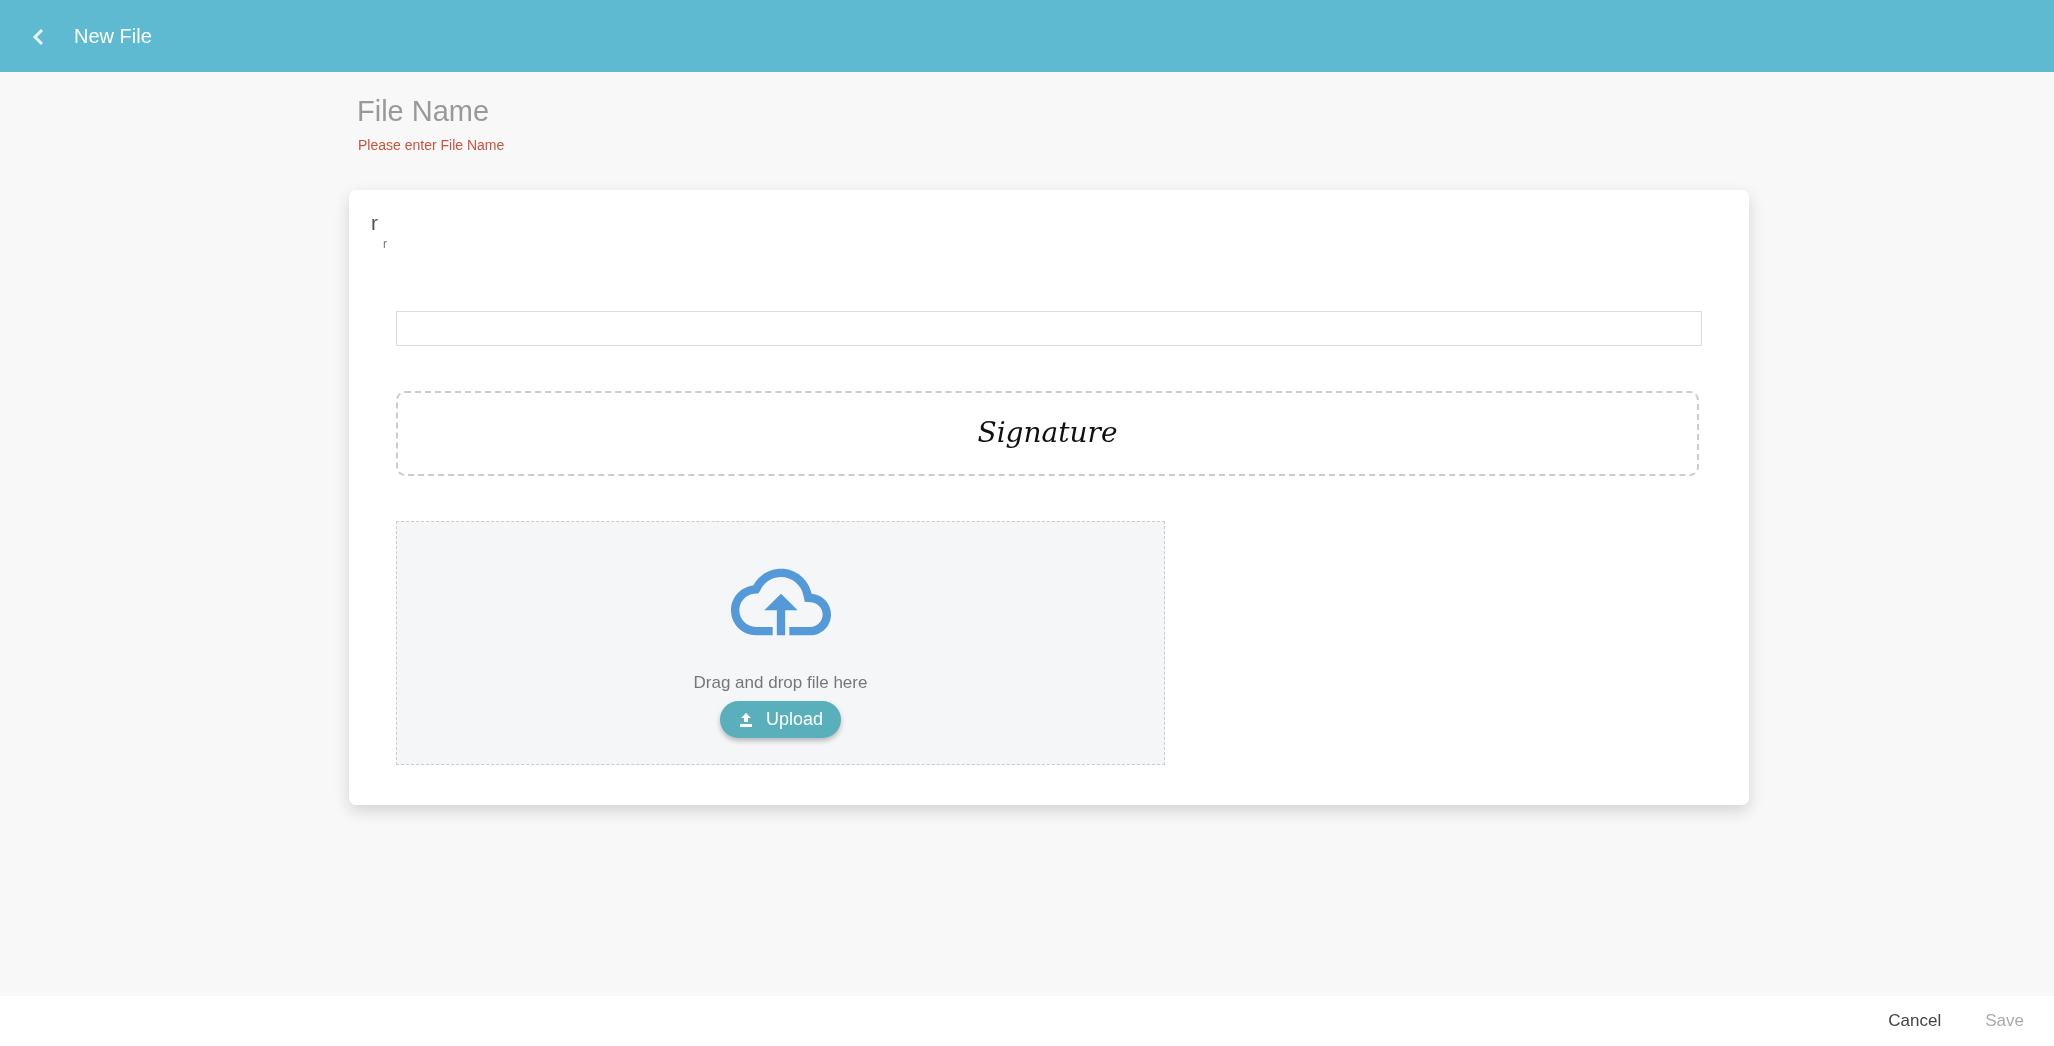 The image size is (2054, 1046). I want to click on error-message: Please enter File Name, so click(432, 145).